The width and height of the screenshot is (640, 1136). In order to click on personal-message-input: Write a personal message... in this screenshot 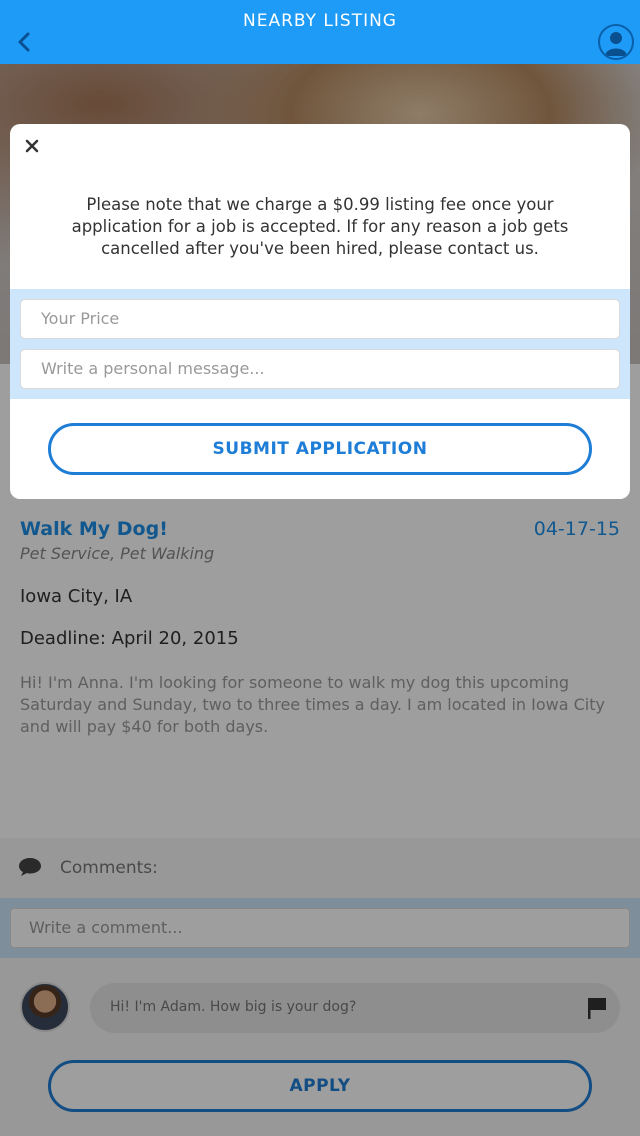, I will do `click(320, 369)`.